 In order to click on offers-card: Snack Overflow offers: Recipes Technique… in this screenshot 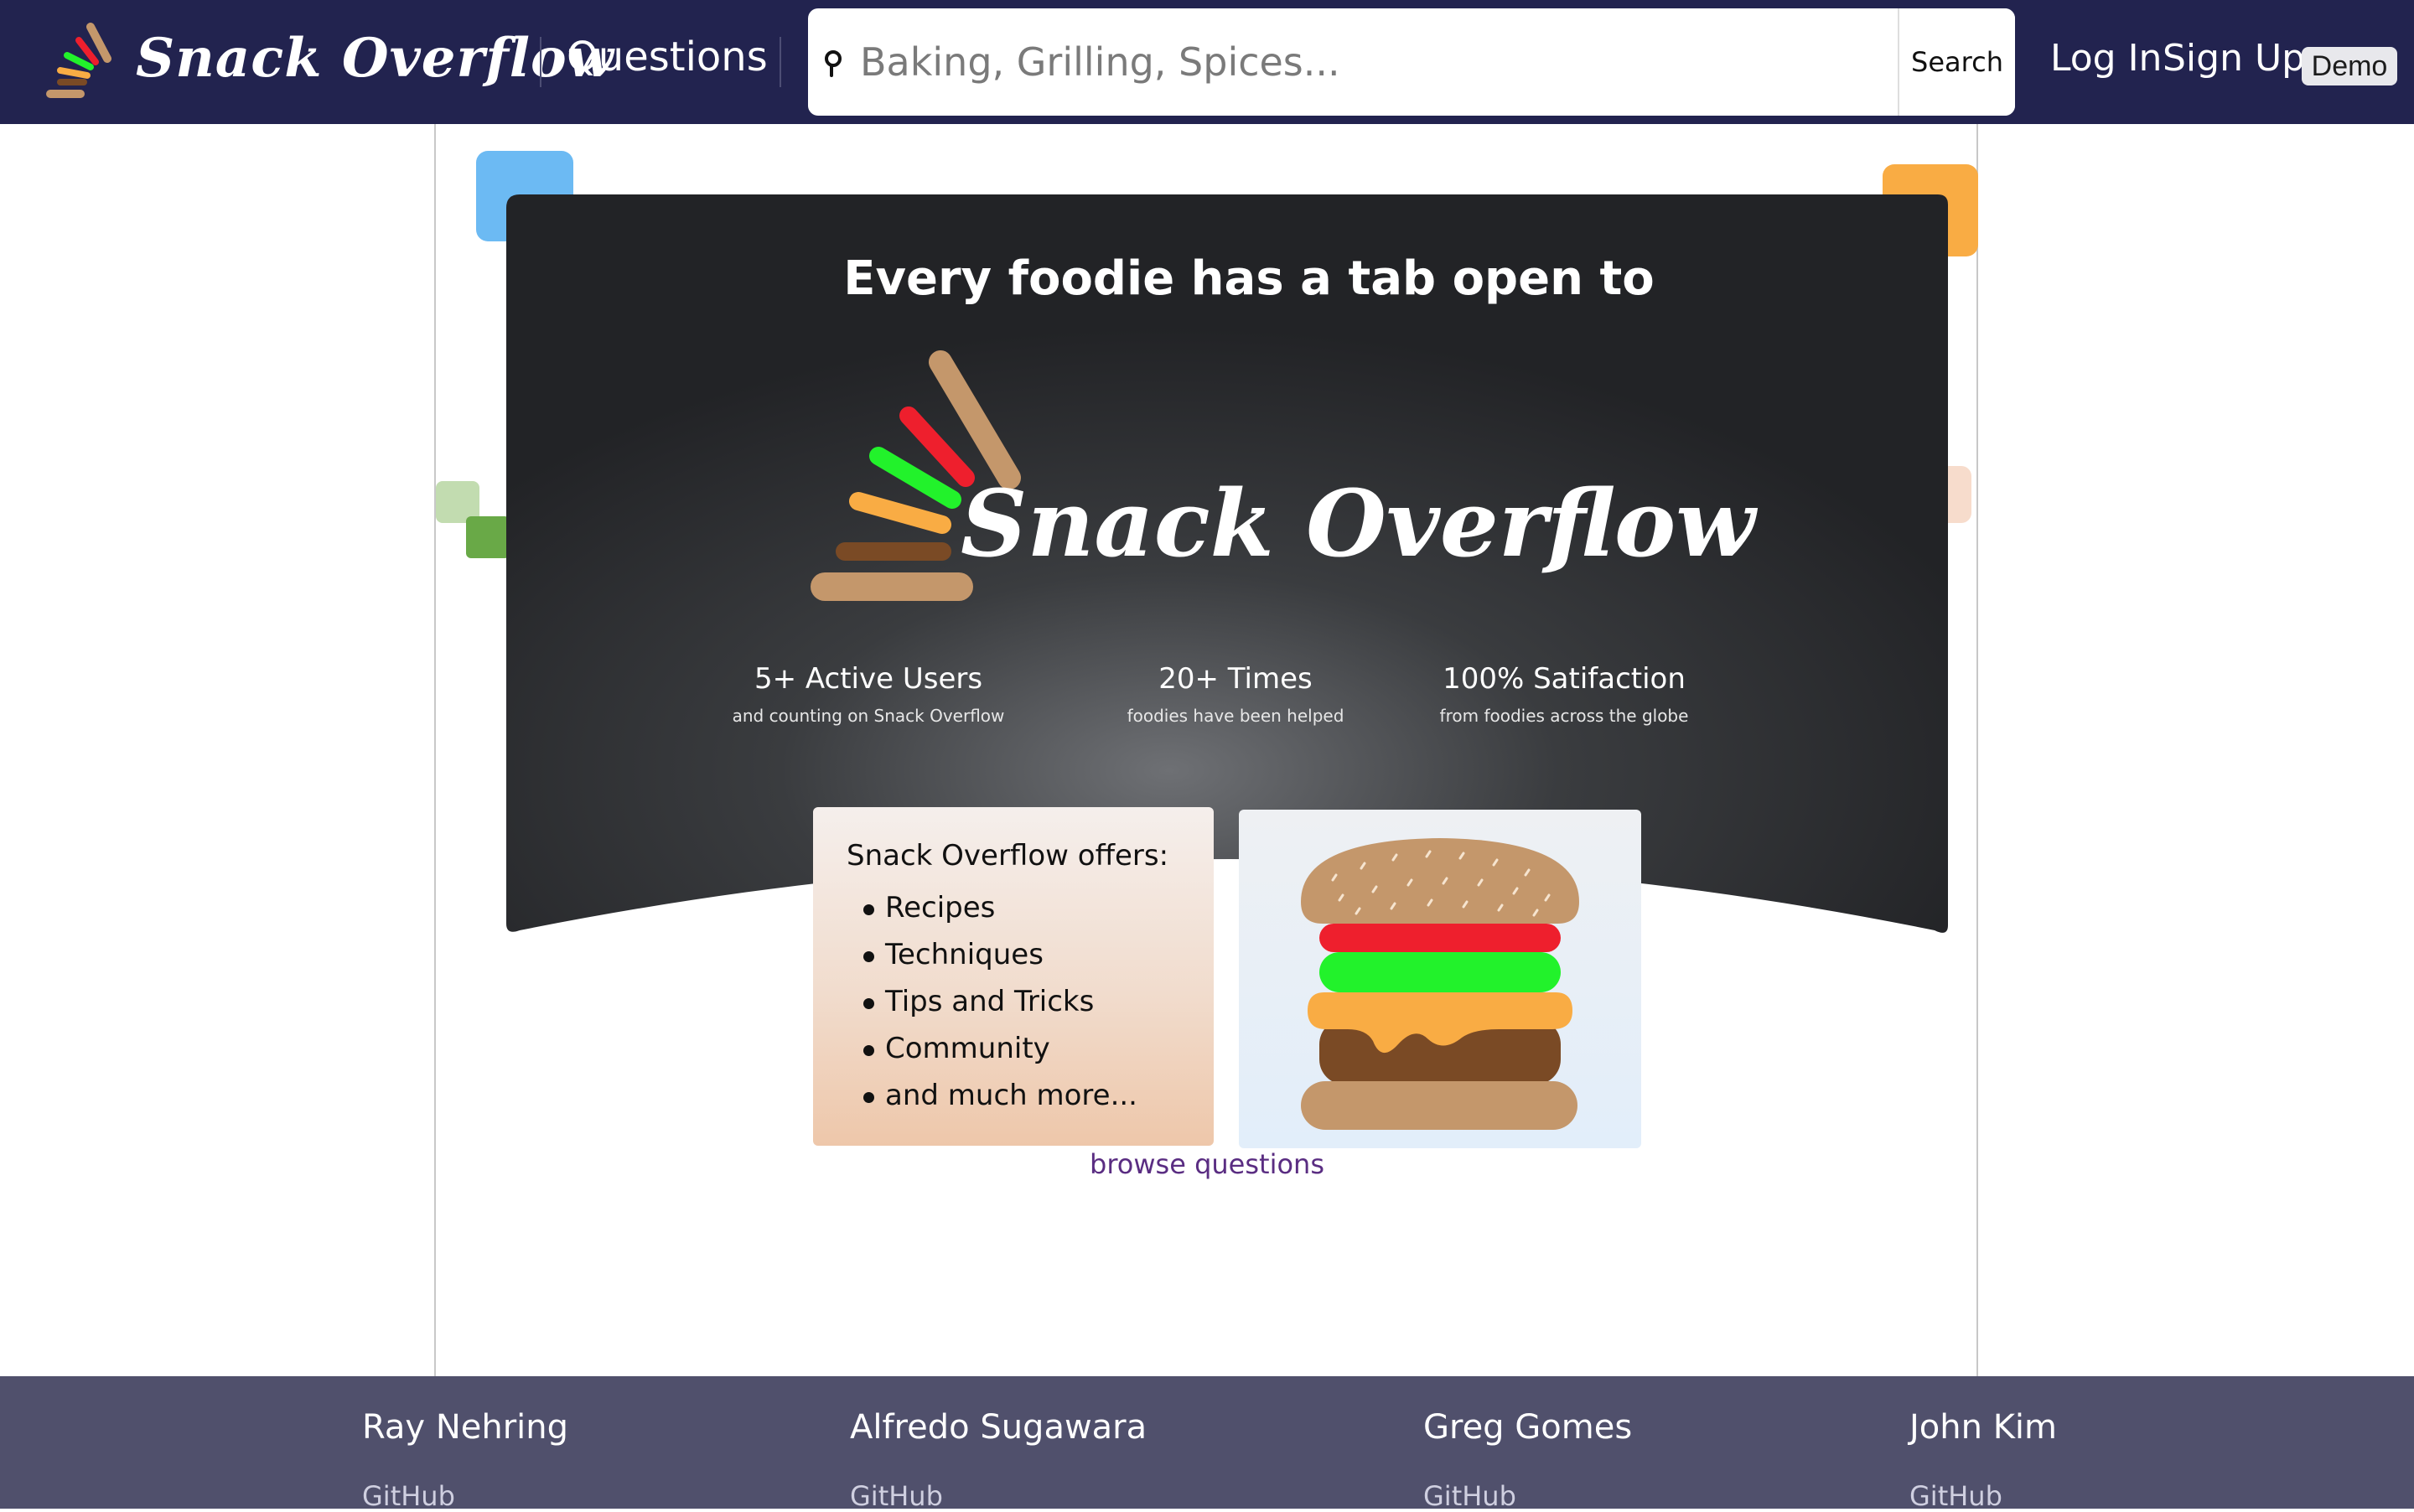, I will do `click(1014, 976)`.